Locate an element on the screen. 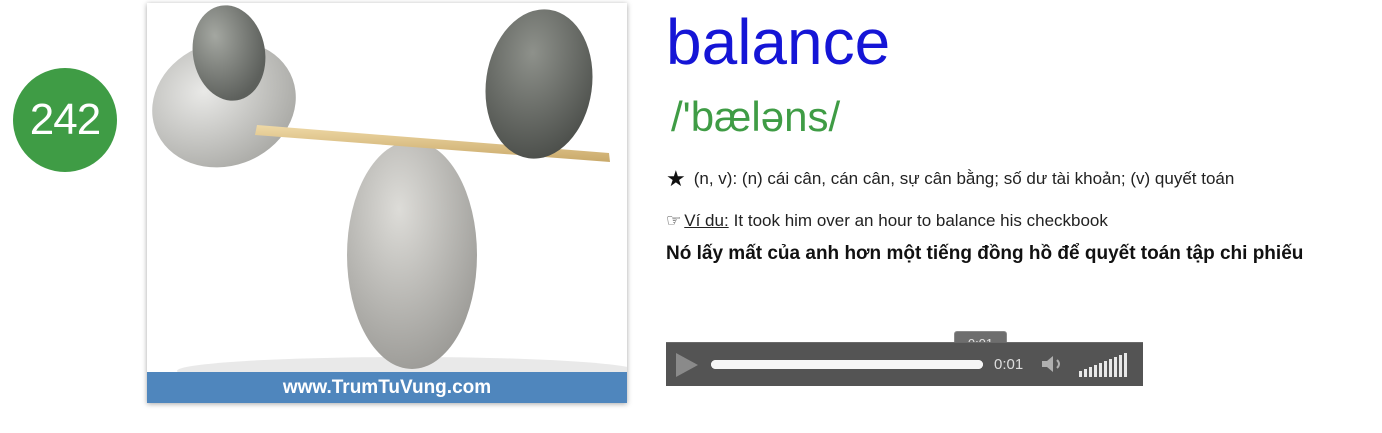 Image resolution: width=1382 pixels, height=433 pixels. progress-bar is located at coordinates (847, 364).